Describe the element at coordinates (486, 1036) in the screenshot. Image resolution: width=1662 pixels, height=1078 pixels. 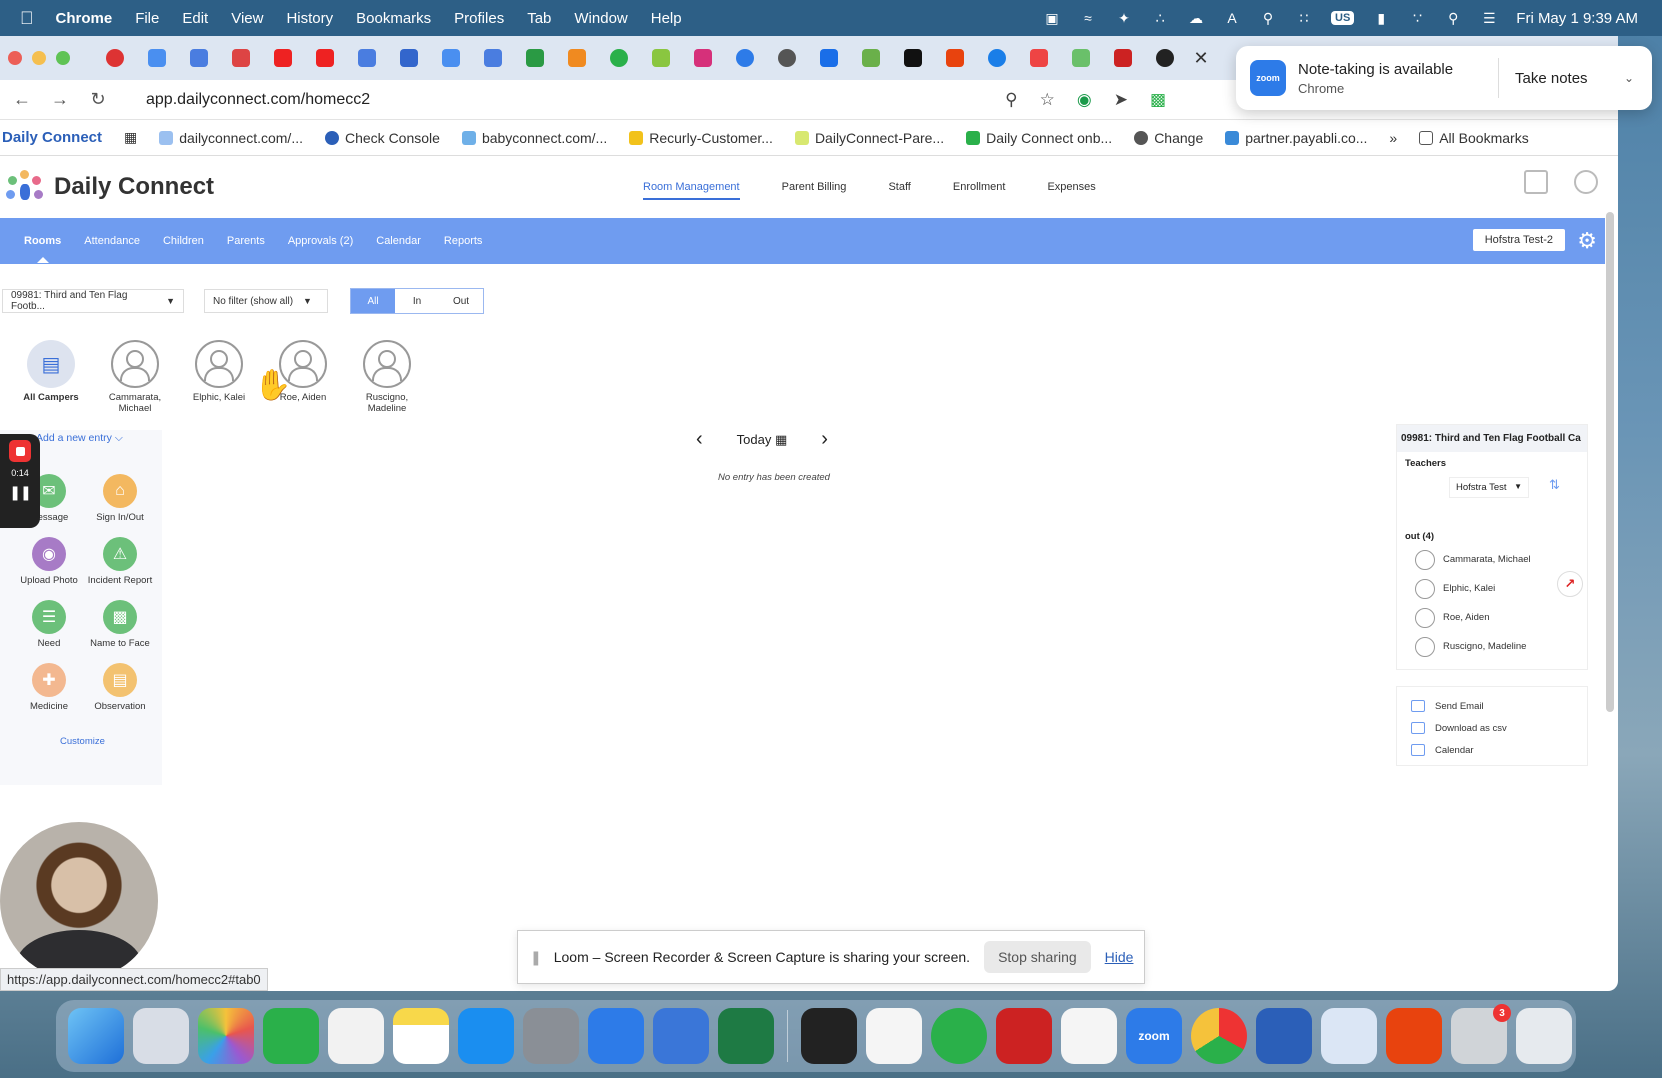
I see `app-store-icon` at that location.